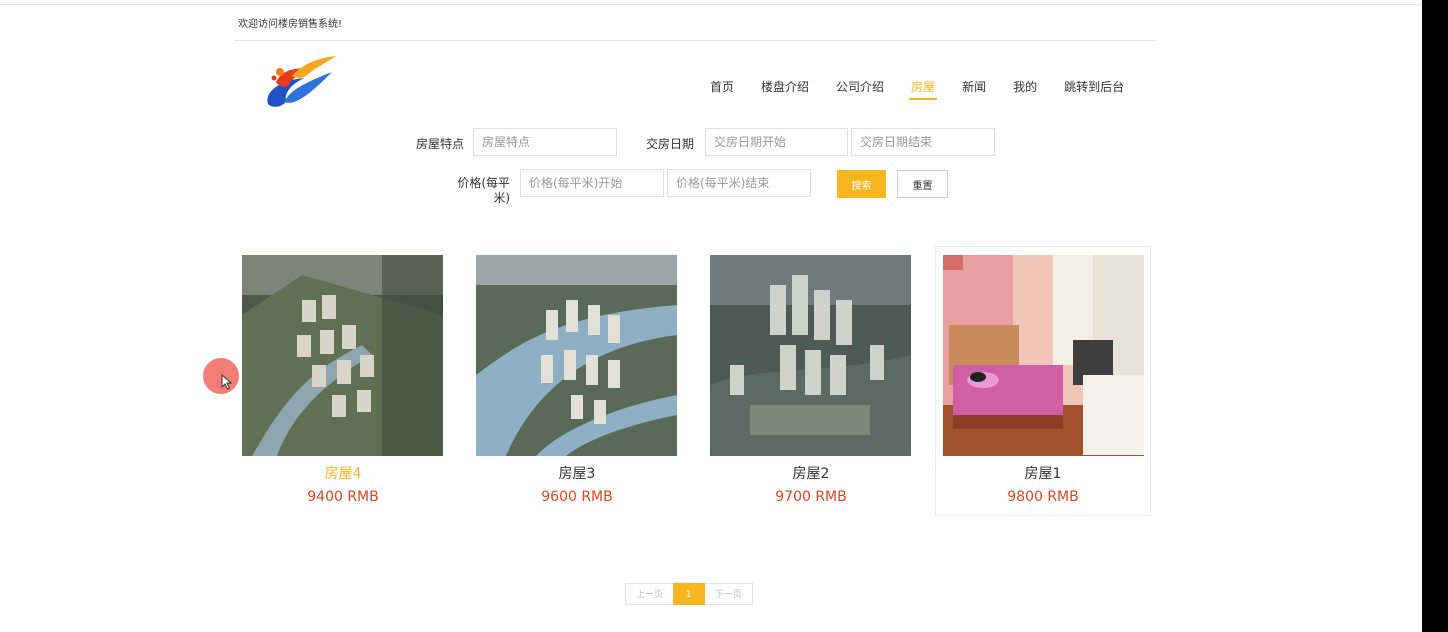 The width and height of the screenshot is (1448, 632). Describe the element at coordinates (1043, 497) in the screenshot. I see `house-price: 9800 RMB` at that location.